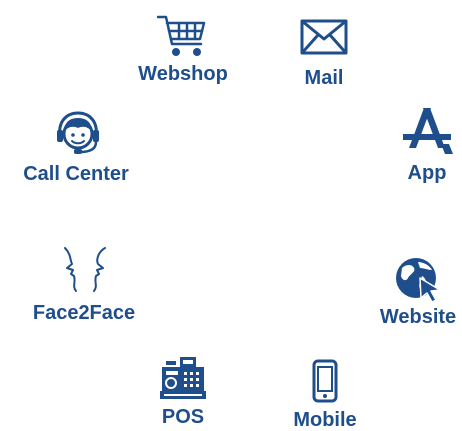 Image resolution: width=462 pixels, height=431 pixels. What do you see at coordinates (76, 174) in the screenshot?
I see `call-center-label: Call Center` at bounding box center [76, 174].